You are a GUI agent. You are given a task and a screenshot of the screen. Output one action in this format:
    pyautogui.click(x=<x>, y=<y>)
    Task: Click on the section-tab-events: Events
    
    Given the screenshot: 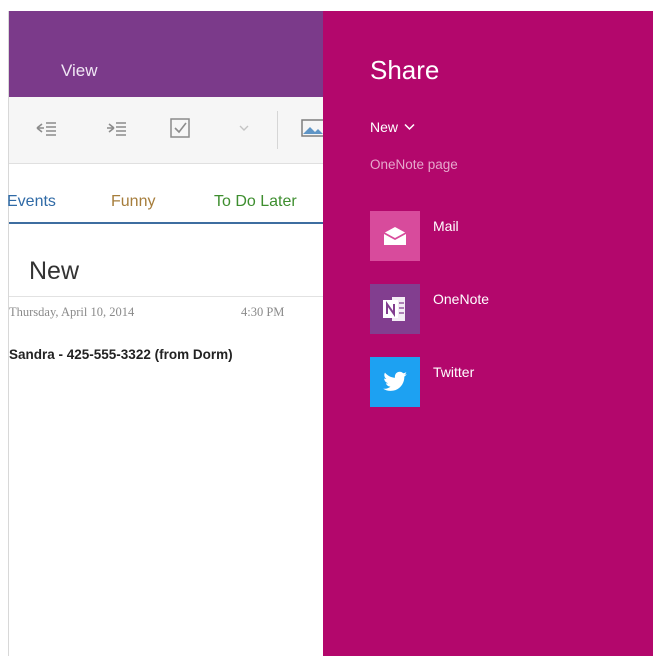 What is the action you would take?
    pyautogui.click(x=32, y=202)
    